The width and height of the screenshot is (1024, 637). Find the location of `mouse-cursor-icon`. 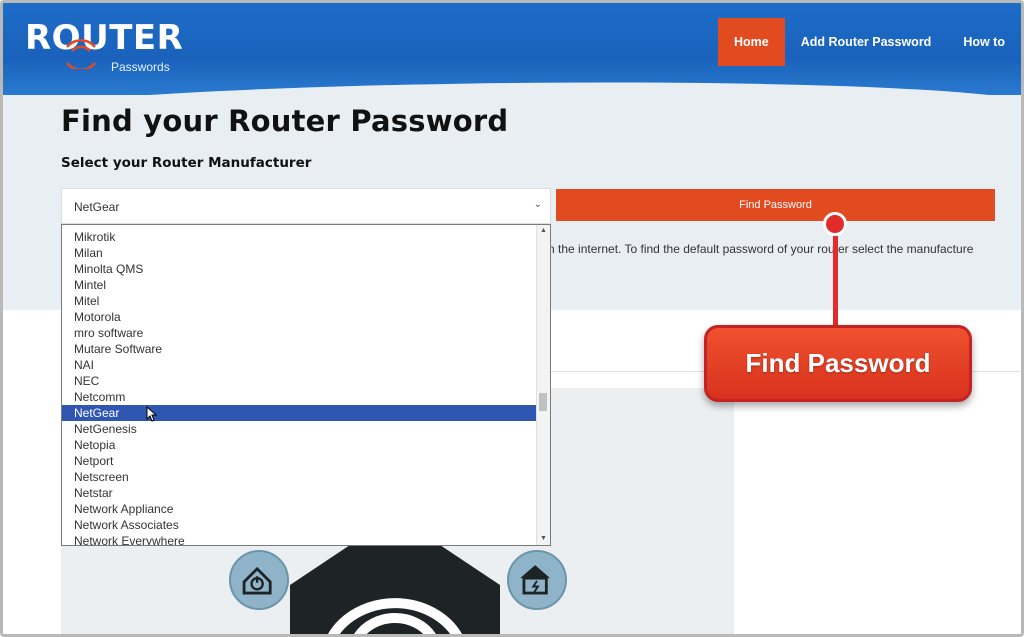

mouse-cursor-icon is located at coordinates (152, 414).